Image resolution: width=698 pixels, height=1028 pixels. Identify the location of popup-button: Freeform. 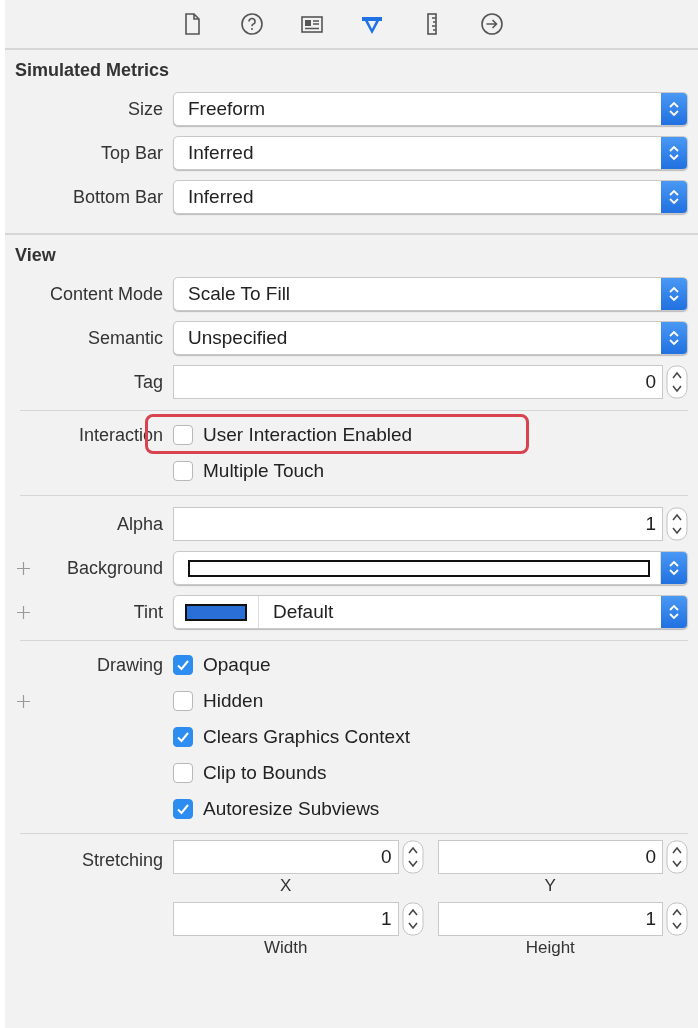
(430, 109).